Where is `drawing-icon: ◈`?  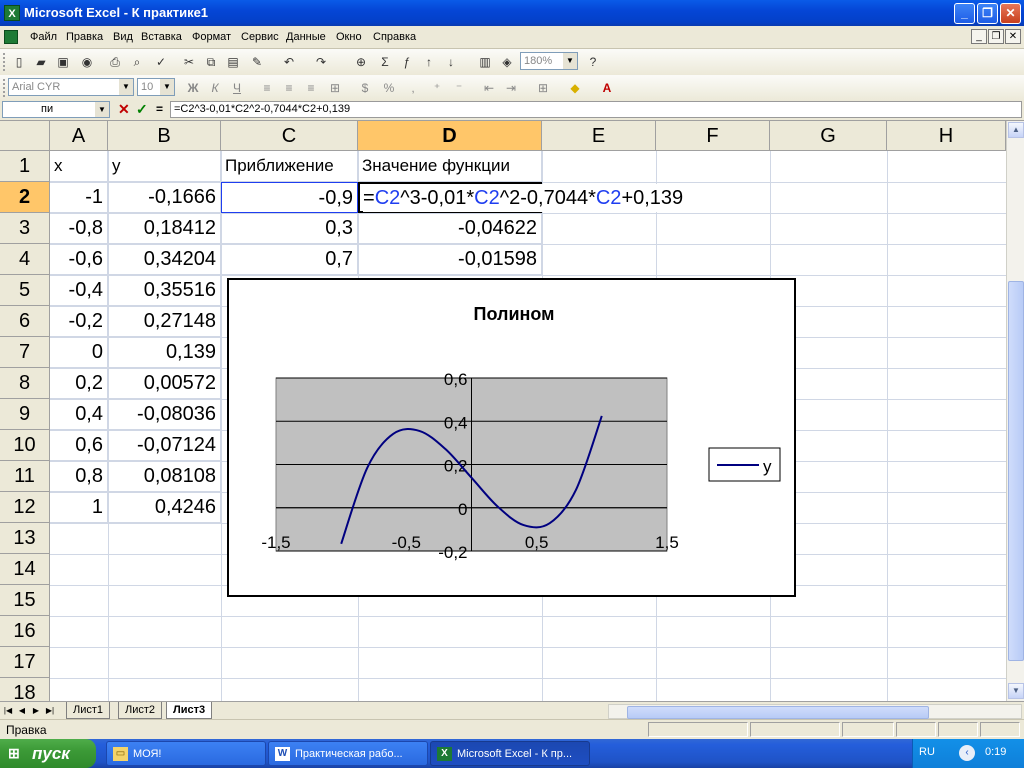
drawing-icon: ◈ is located at coordinates (507, 62).